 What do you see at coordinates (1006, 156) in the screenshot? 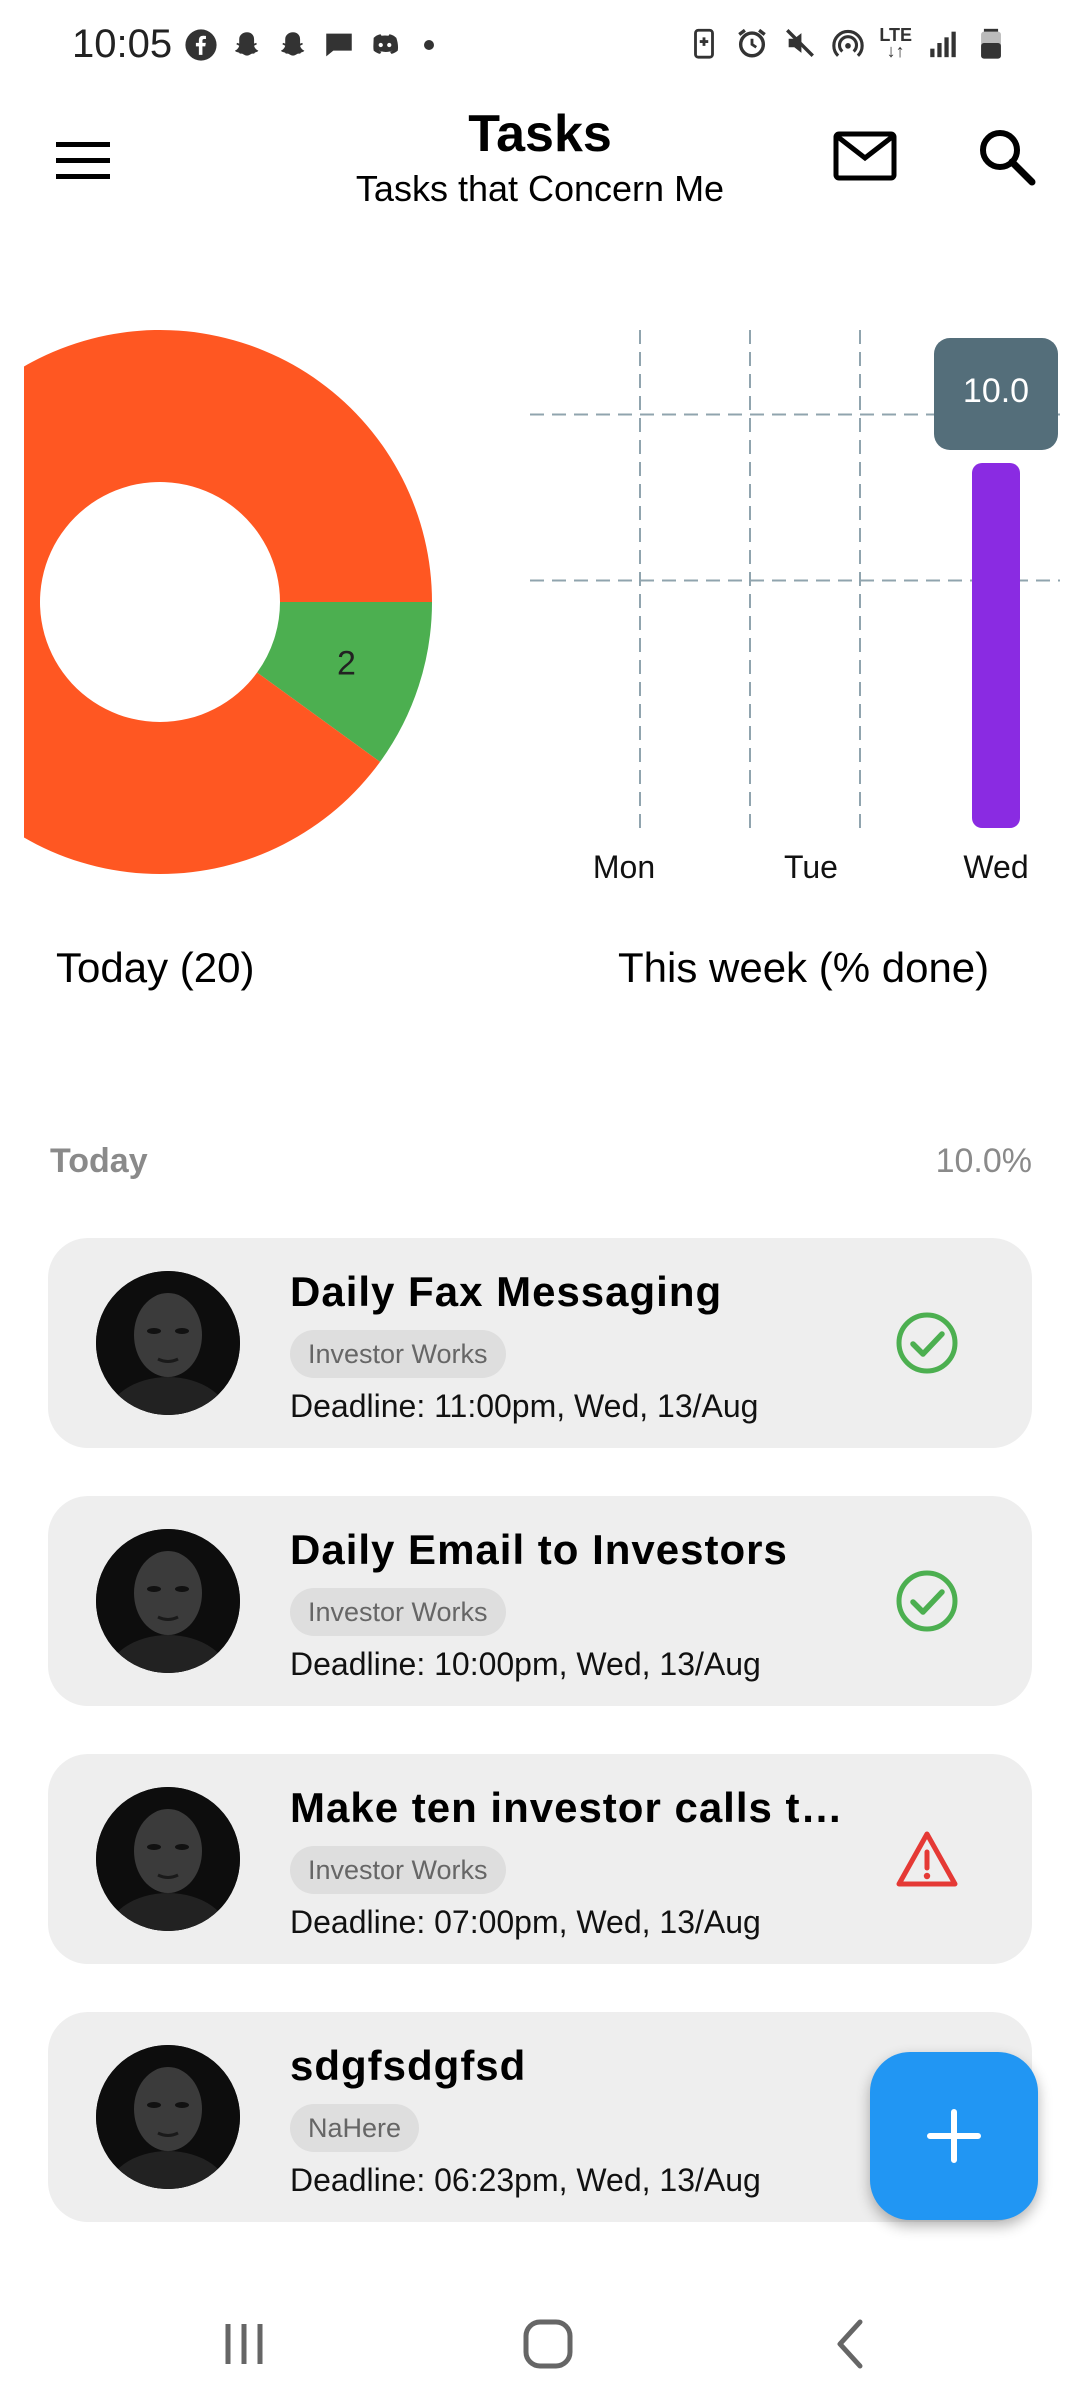
I see `search-icon` at bounding box center [1006, 156].